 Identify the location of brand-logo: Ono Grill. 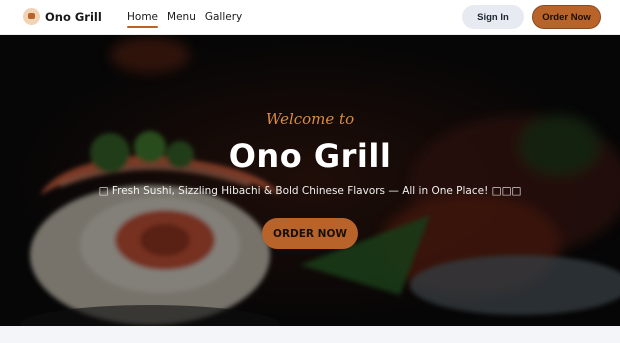
(62, 16).